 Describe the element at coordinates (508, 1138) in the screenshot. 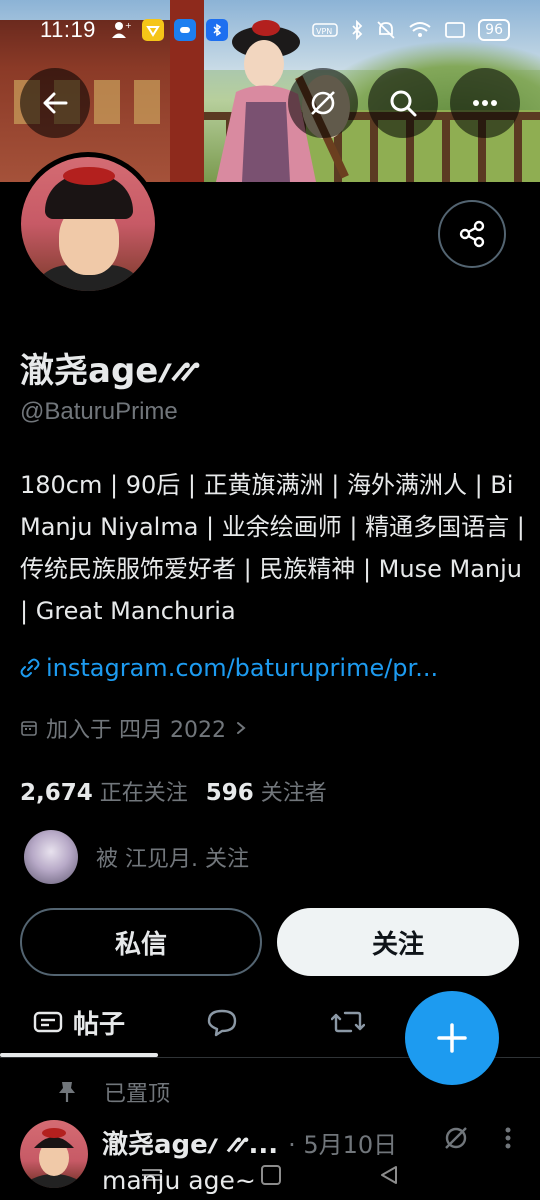

I see `post-more-icon` at that location.